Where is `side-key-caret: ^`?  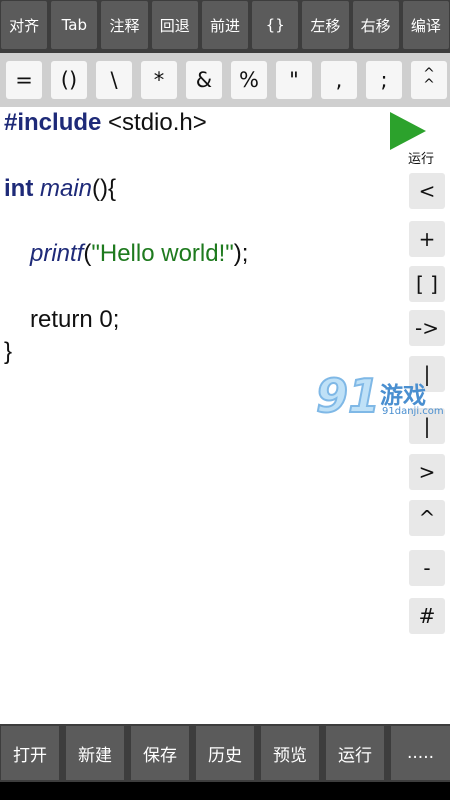
side-key-caret: ^ is located at coordinates (427, 518).